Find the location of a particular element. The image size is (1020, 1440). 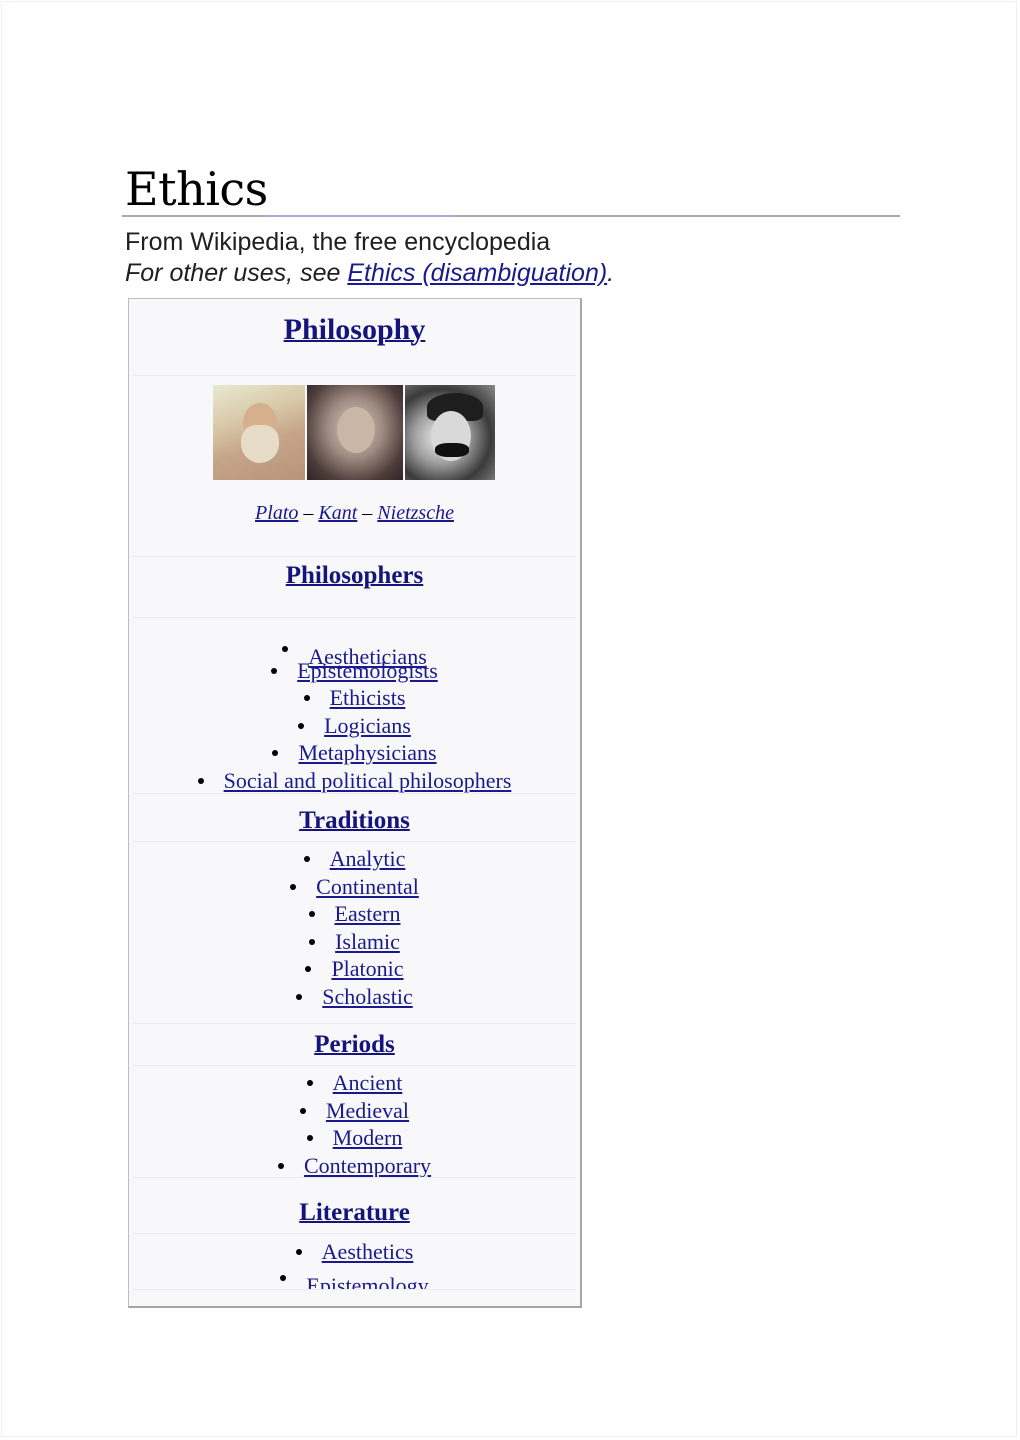

list-item: Eastern is located at coordinates (354, 914).